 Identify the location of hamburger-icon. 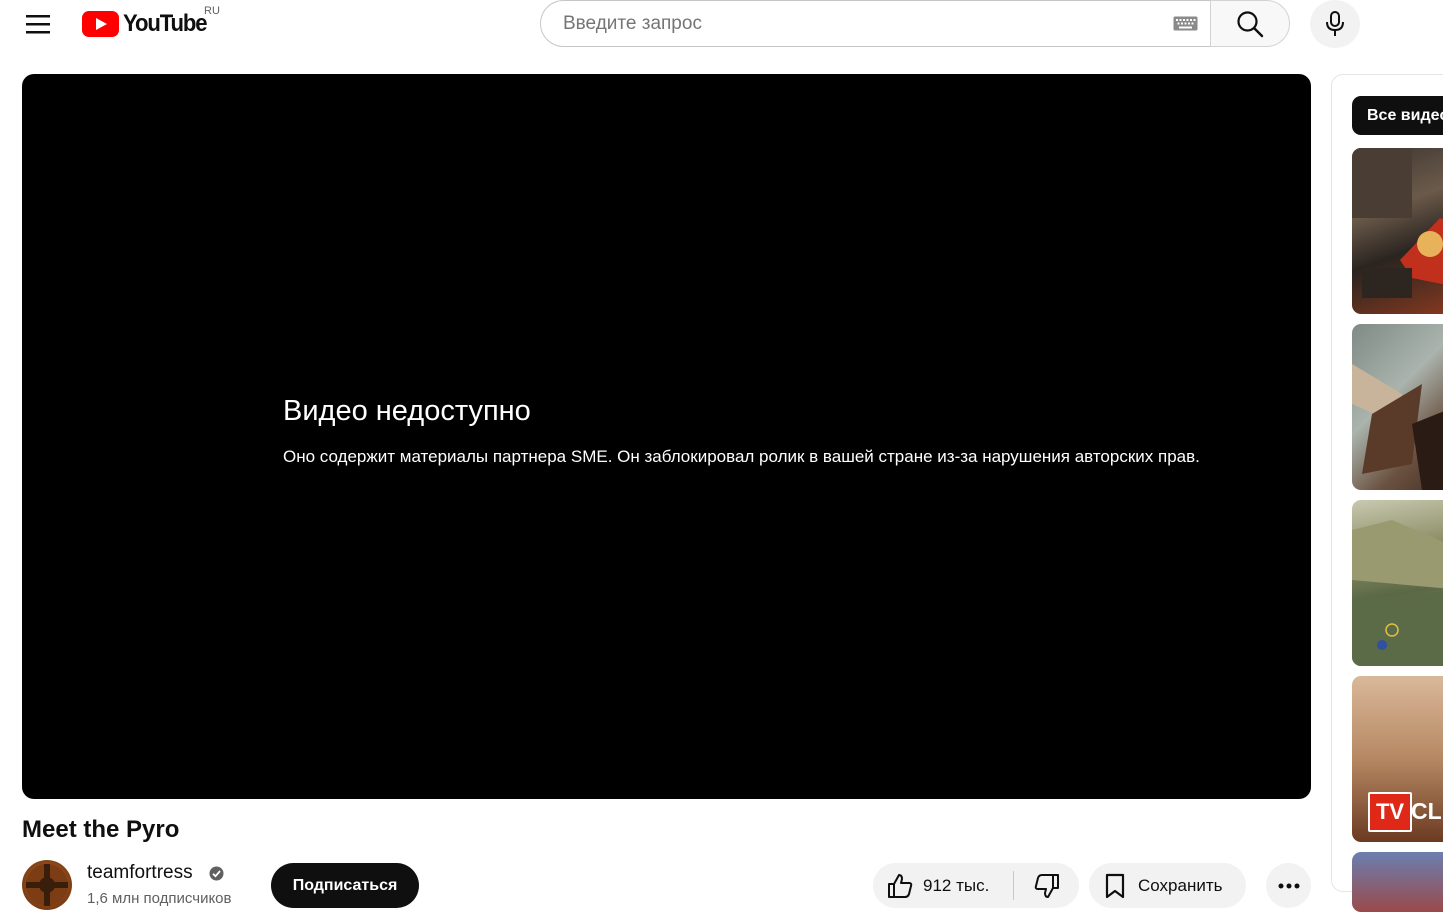
(38, 24).